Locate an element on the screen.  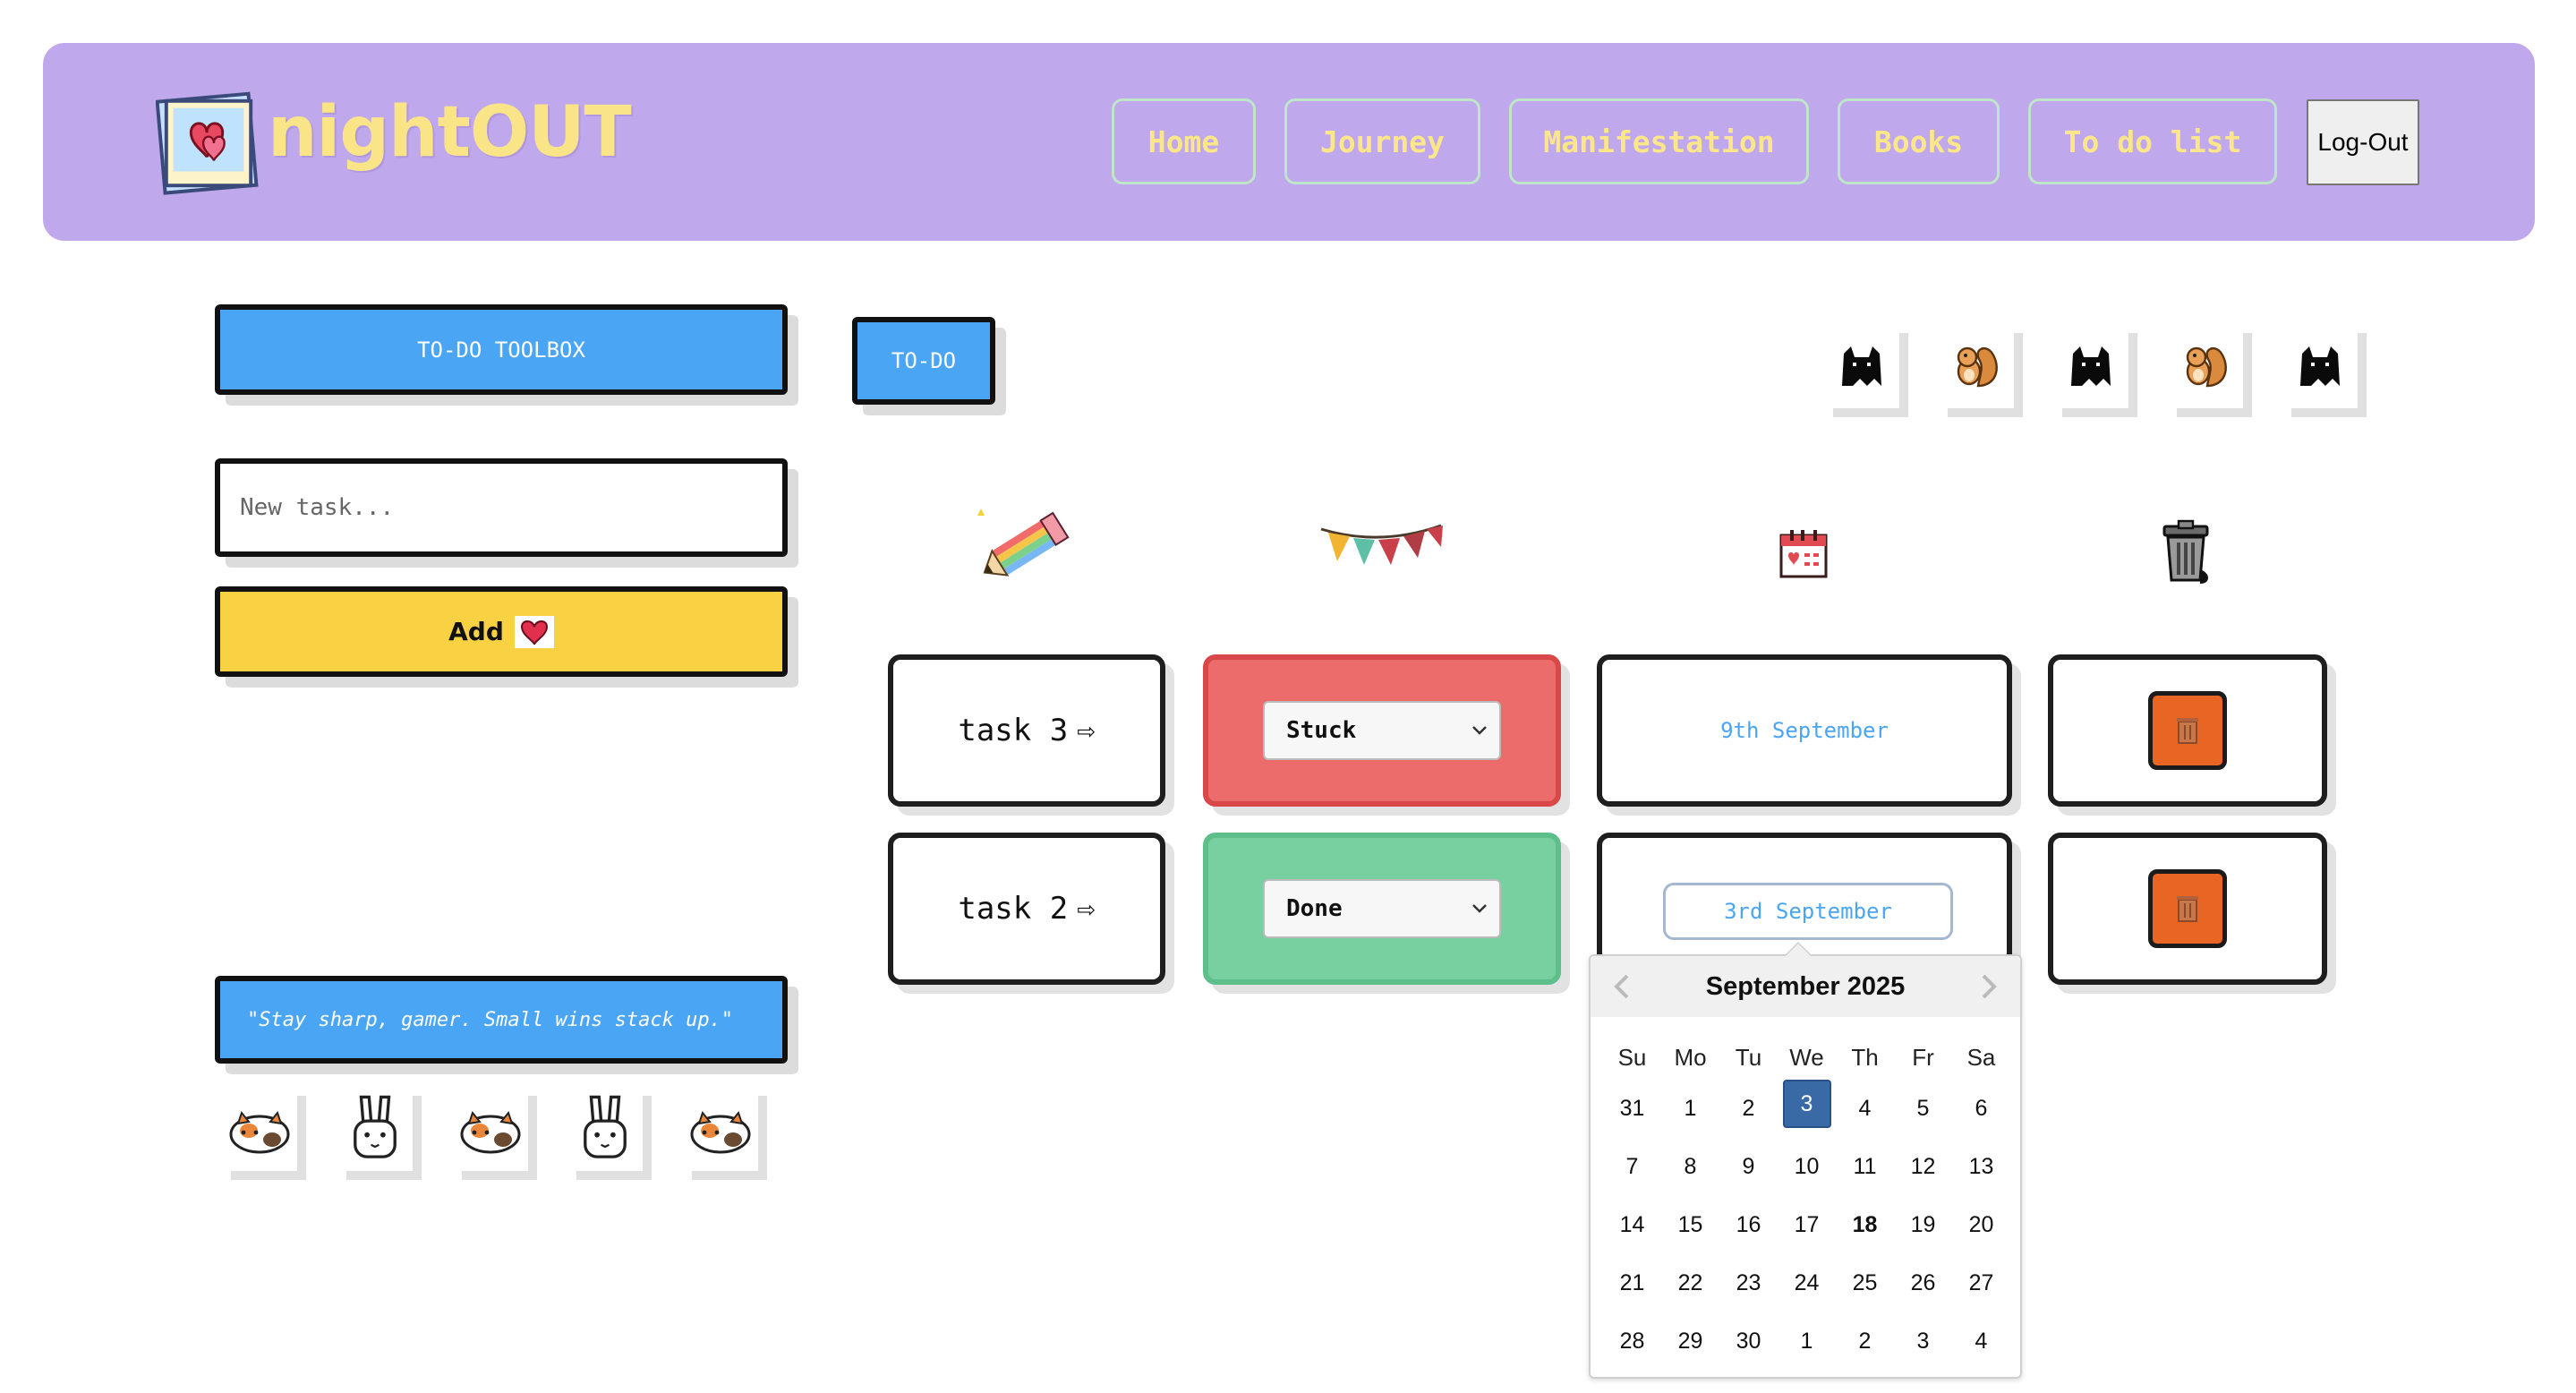
calendar-day: 10 is located at coordinates (1807, 1167).